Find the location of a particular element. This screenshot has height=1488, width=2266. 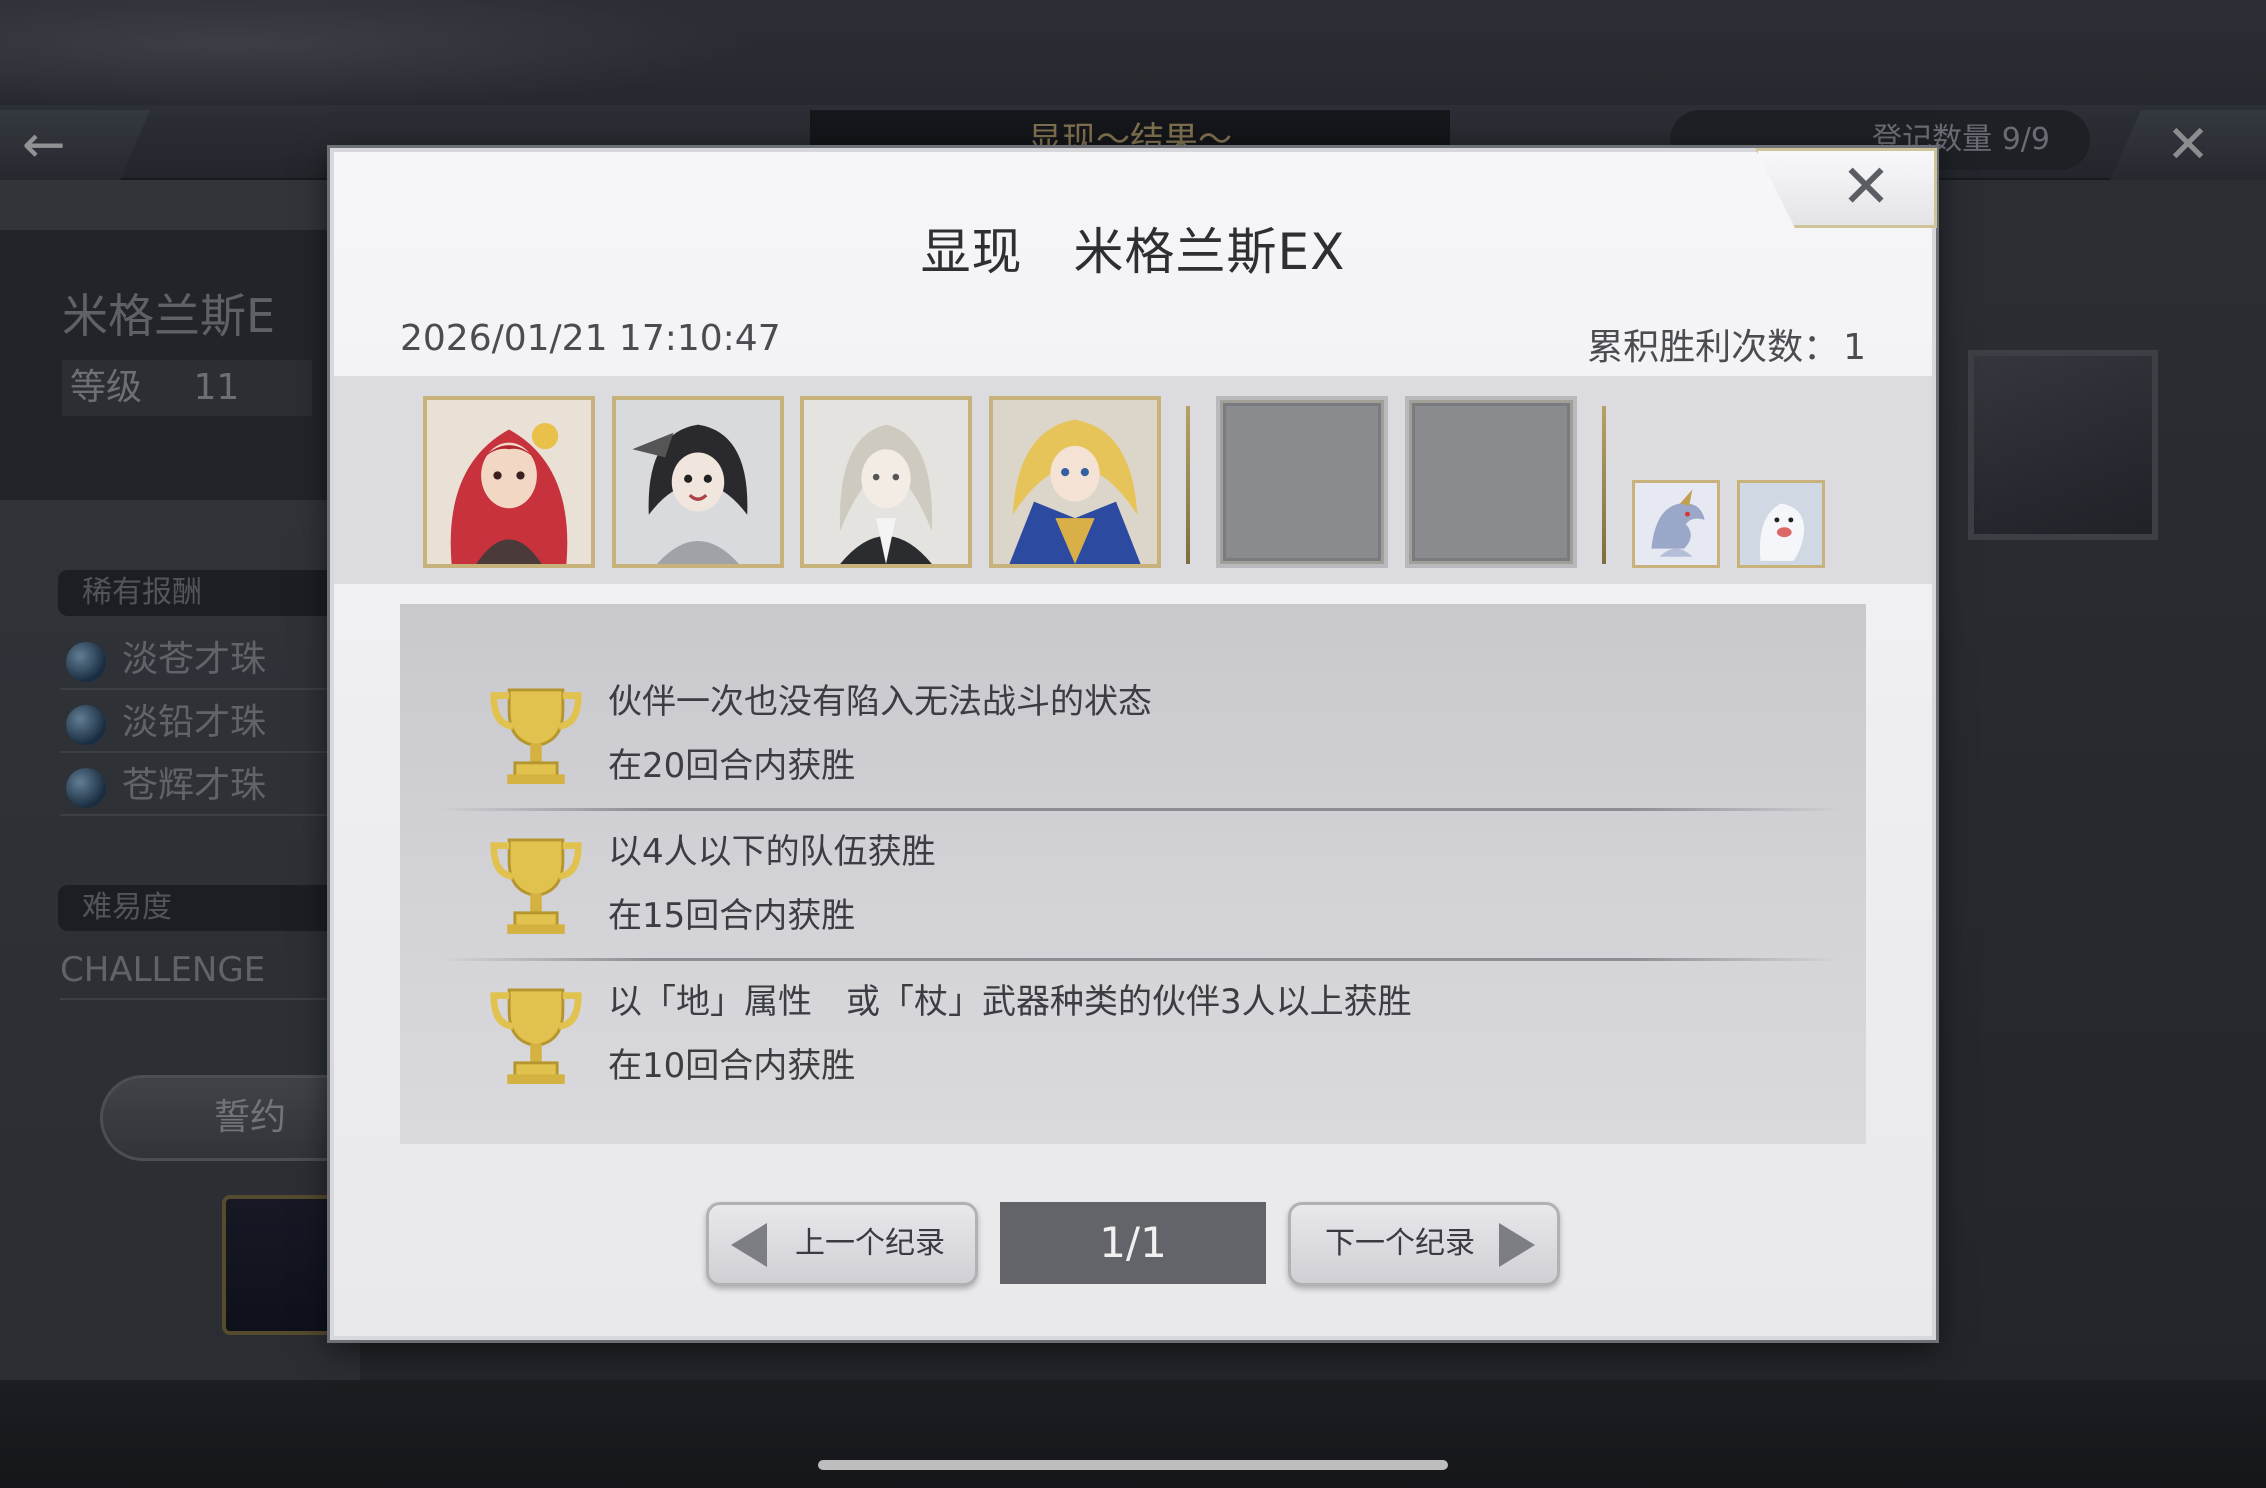

companion-dragon is located at coordinates (1676, 524).